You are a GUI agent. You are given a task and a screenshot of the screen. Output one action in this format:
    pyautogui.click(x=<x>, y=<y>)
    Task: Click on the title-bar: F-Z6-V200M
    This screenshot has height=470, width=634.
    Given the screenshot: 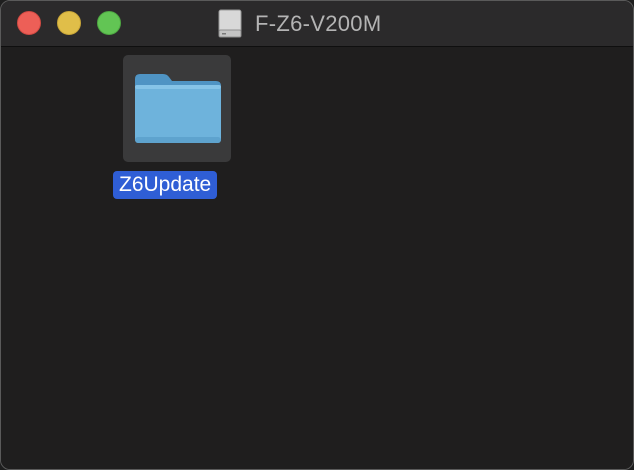 What is the action you would take?
    pyautogui.click(x=317, y=24)
    